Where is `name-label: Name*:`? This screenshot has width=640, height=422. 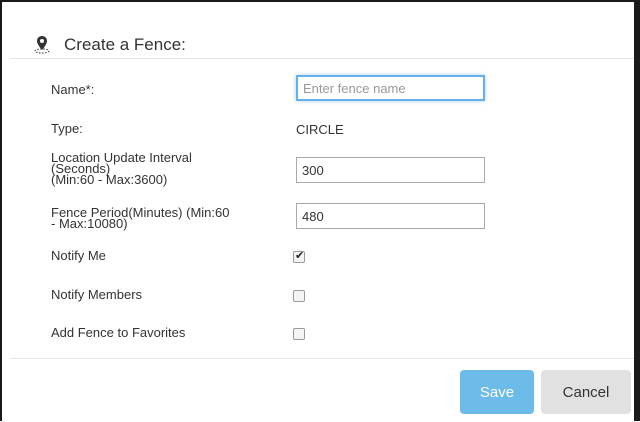 name-label: Name*: is located at coordinates (73, 89).